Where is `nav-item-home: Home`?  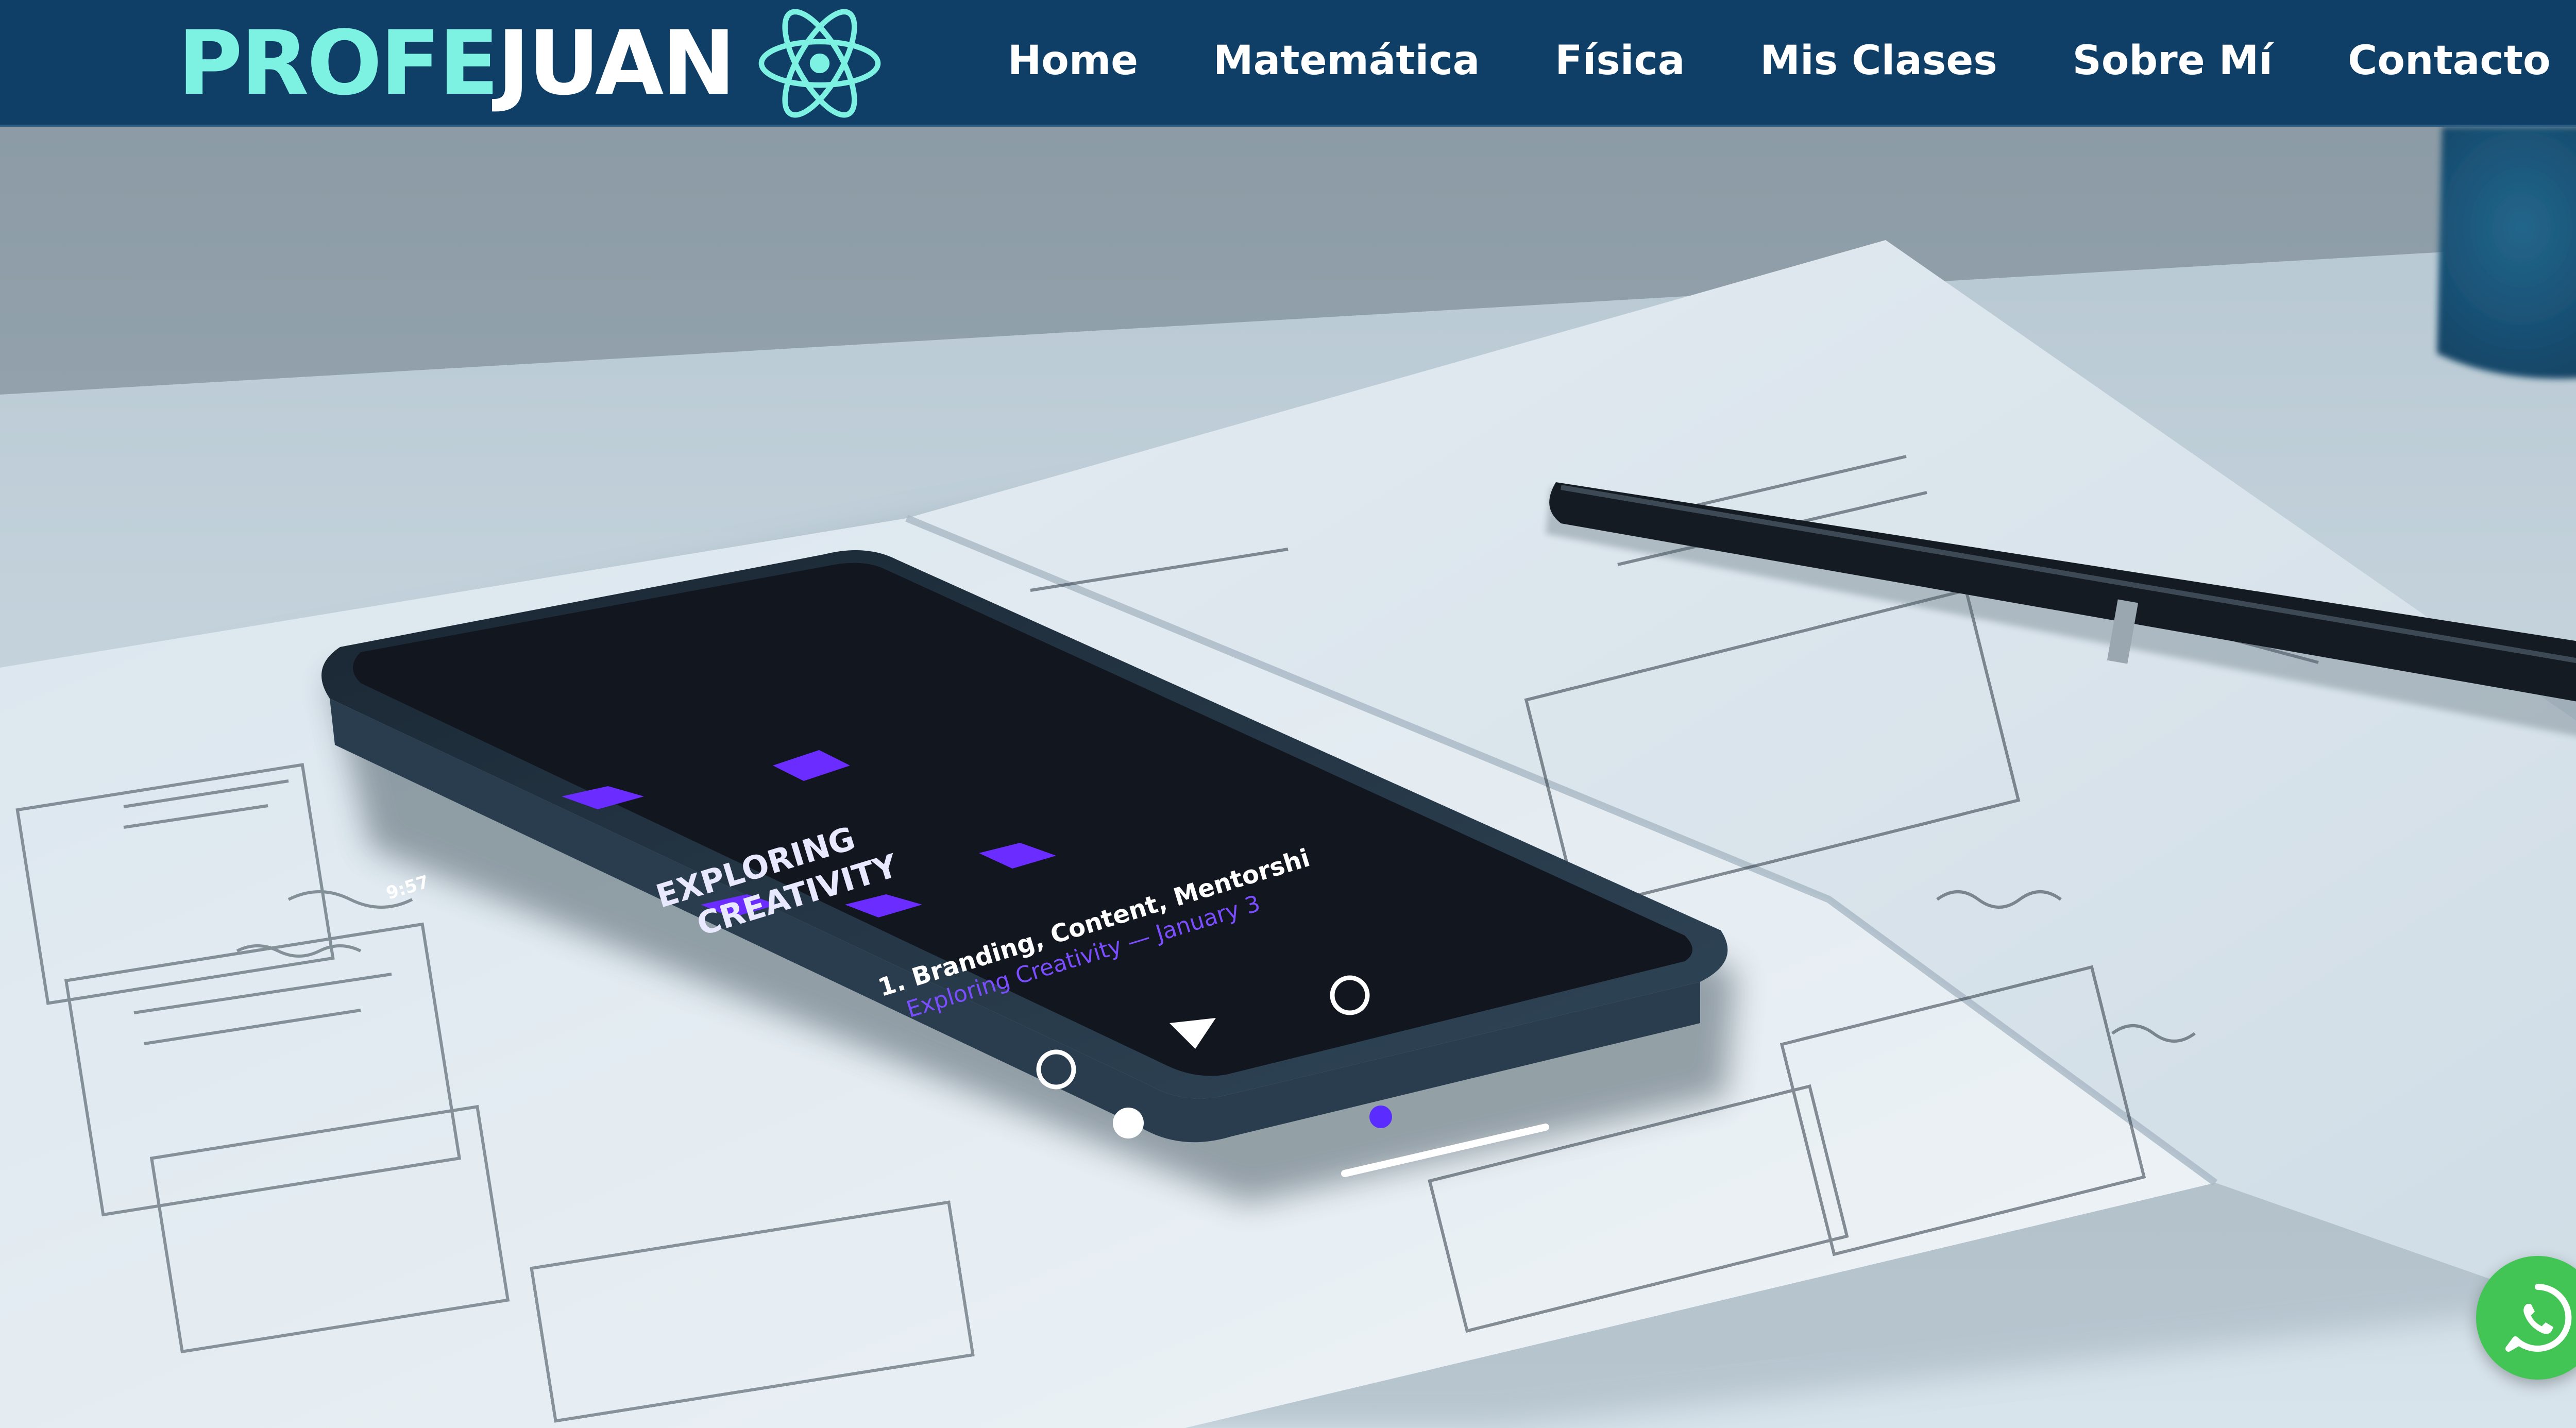
nav-item-home: Home is located at coordinates (1073, 61).